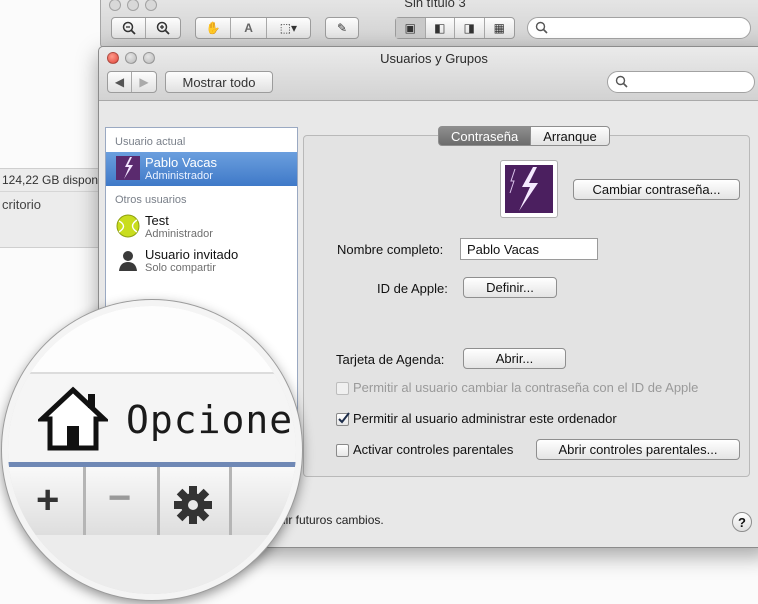 The width and height of the screenshot is (758, 604). I want to click on lens-lower-area, so click(152, 564).